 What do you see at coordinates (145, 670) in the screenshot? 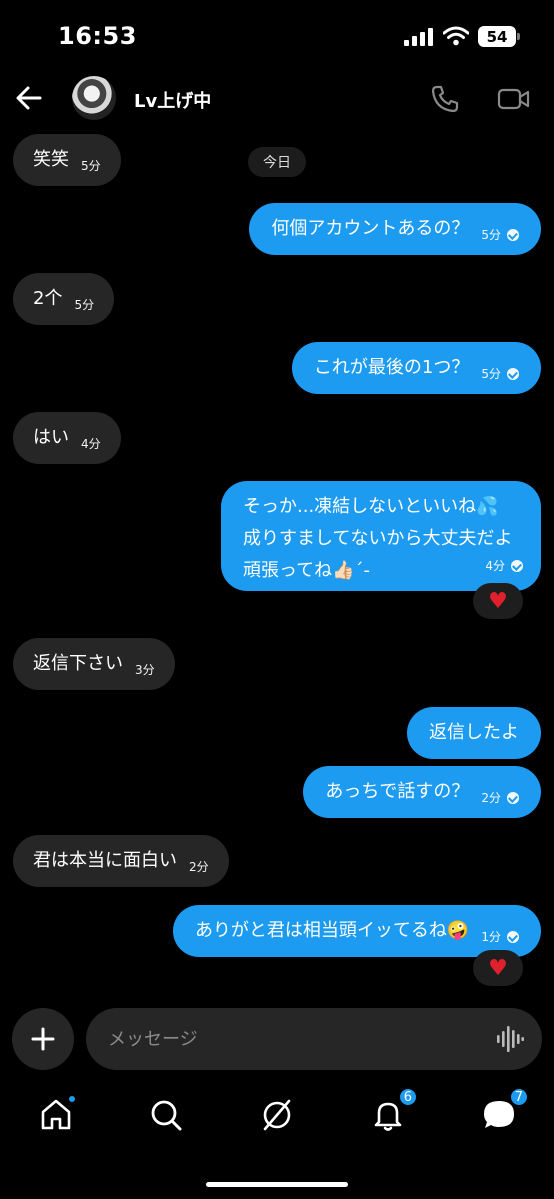
I see `message-time: 3分` at bounding box center [145, 670].